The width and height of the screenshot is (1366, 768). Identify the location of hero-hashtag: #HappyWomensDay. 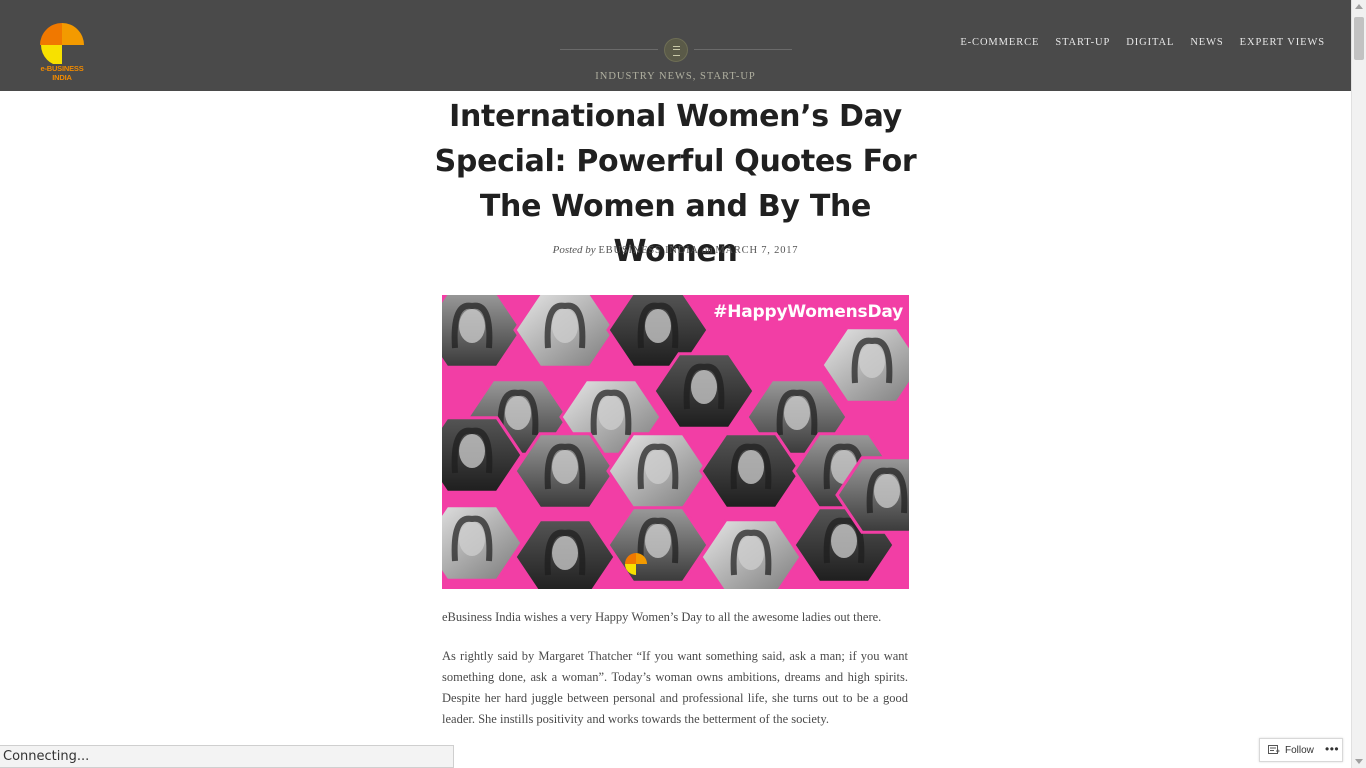
(808, 312).